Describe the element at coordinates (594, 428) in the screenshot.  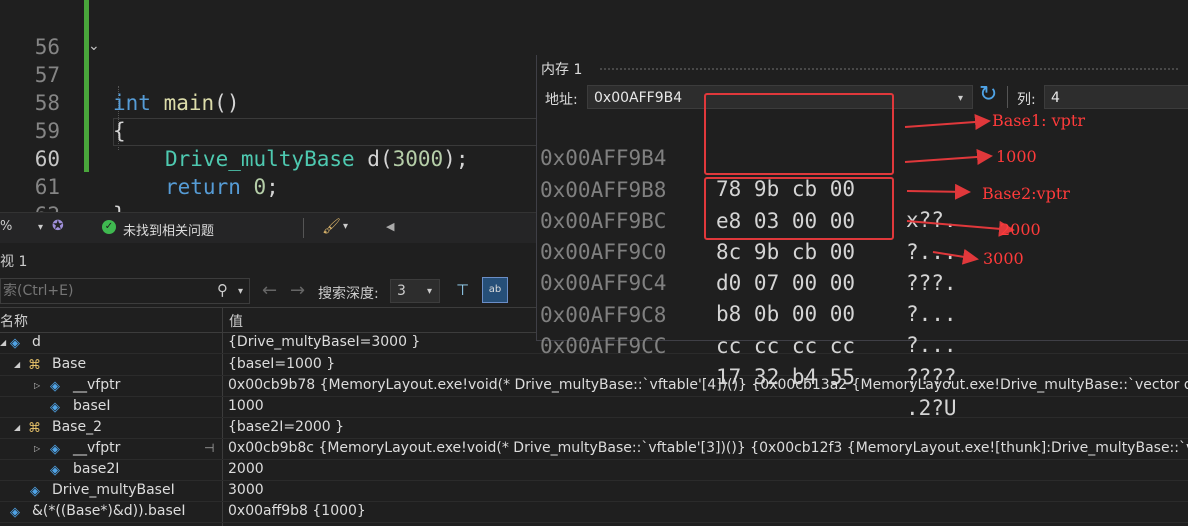
I see `table-row: ◢ ⌘ Base_2 {base2I=2000 }` at that location.